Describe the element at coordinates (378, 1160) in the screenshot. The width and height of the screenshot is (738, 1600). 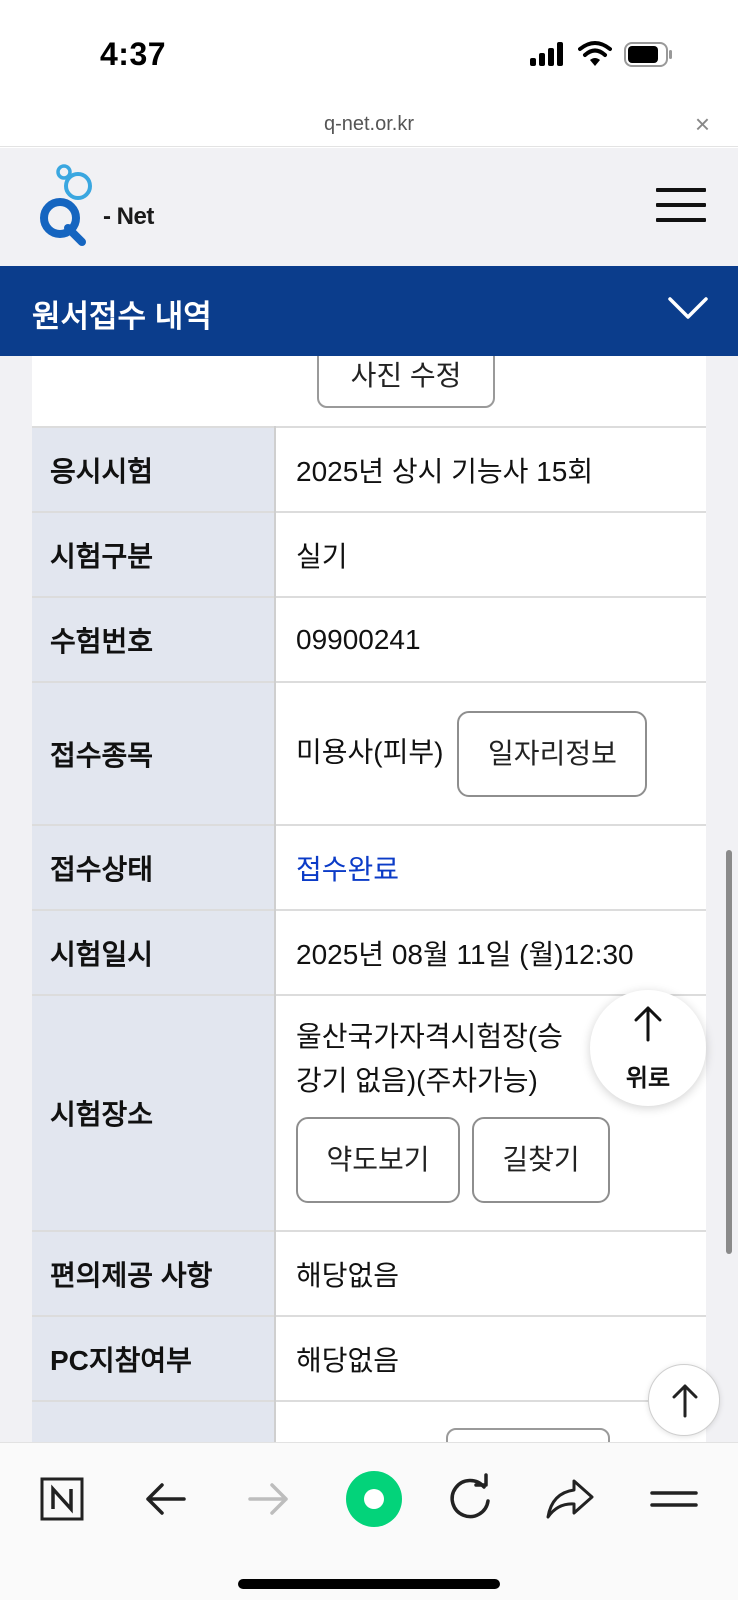
I see `view-map-button: 약도보기` at that location.